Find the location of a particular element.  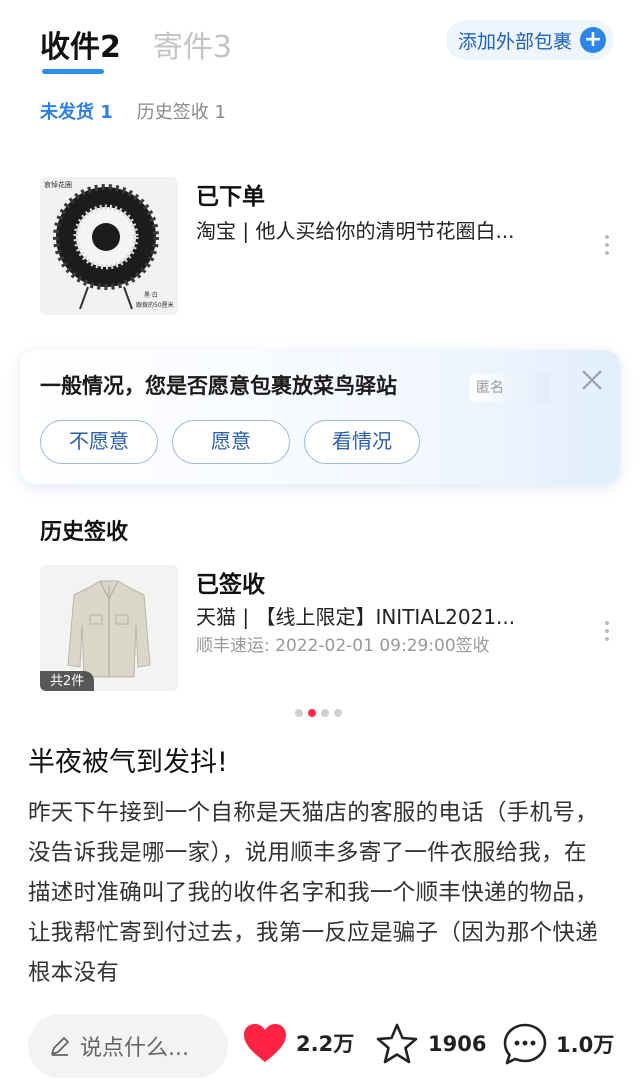

item-count-tag: 共2件 is located at coordinates (67, 681).